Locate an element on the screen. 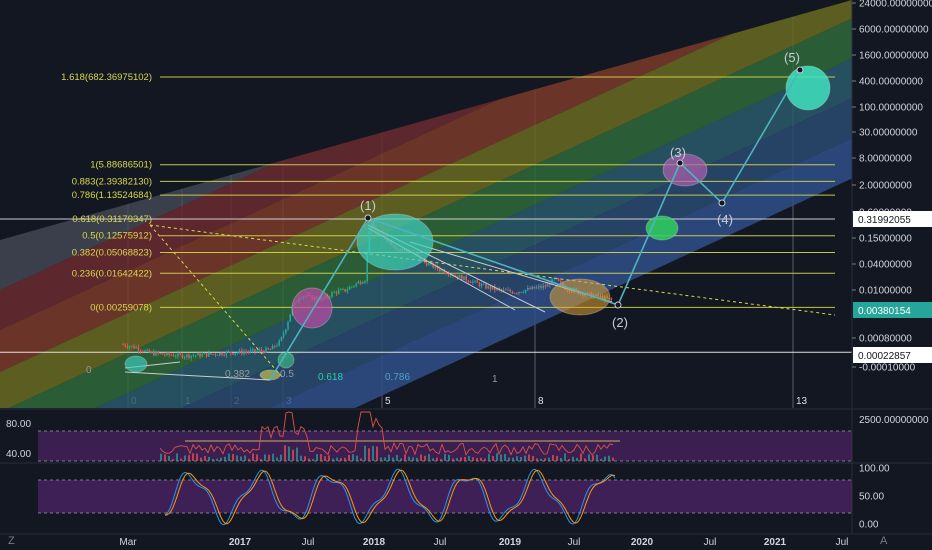 The height and width of the screenshot is (550, 932). fib-time-label: 5 is located at coordinates (388, 401).